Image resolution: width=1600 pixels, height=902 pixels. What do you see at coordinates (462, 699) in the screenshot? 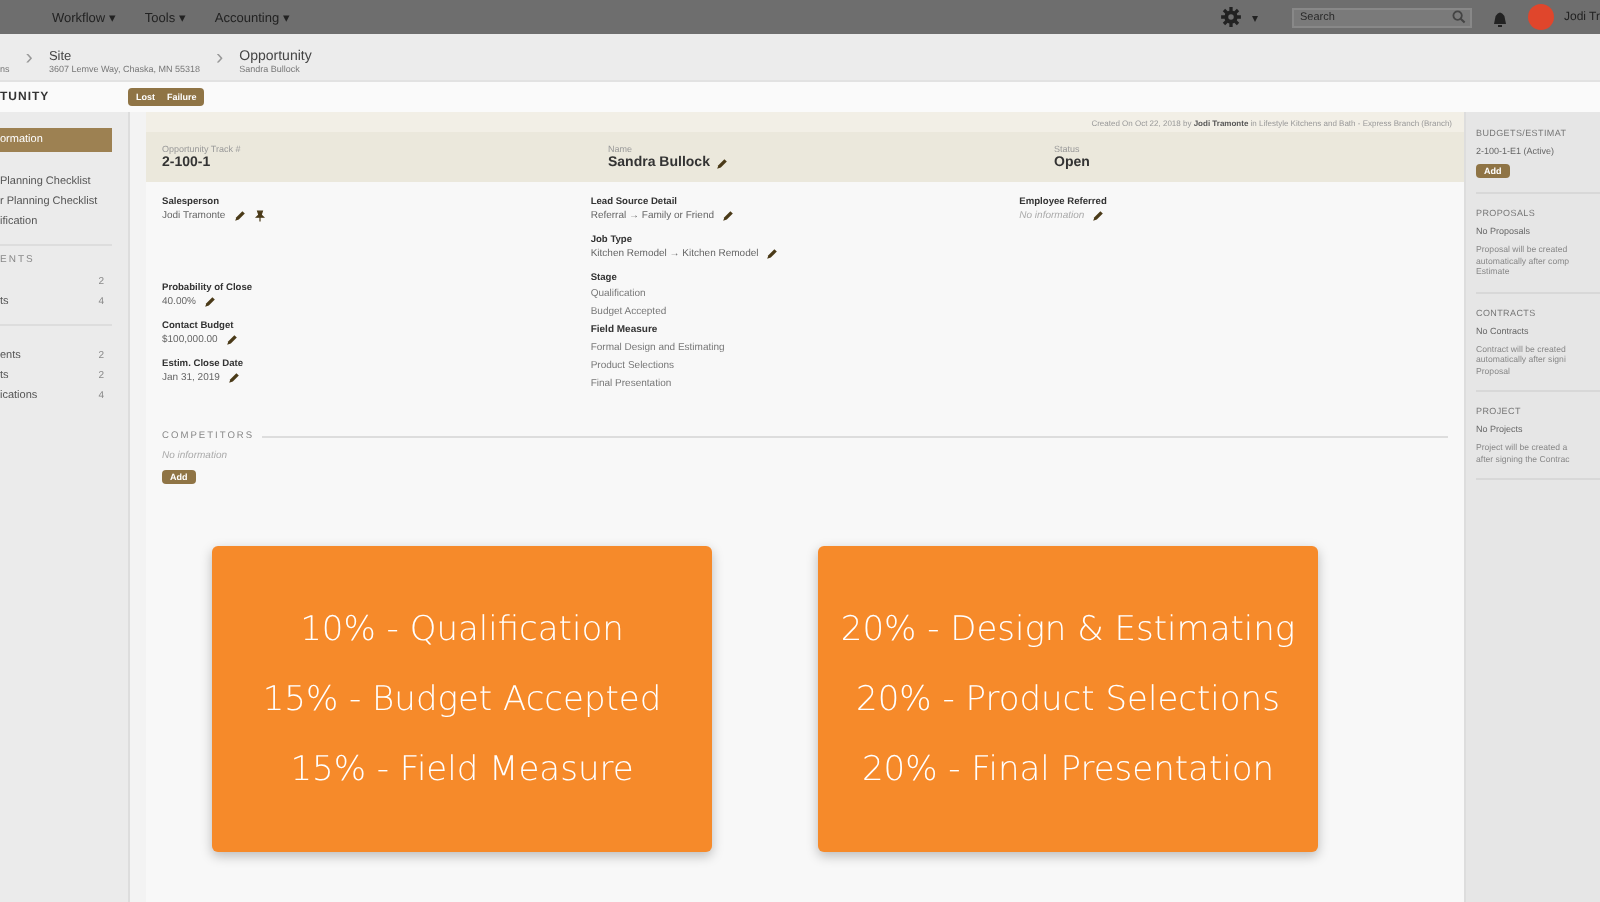
I see `callout-text: 15% - Budget Accepted` at bounding box center [462, 699].